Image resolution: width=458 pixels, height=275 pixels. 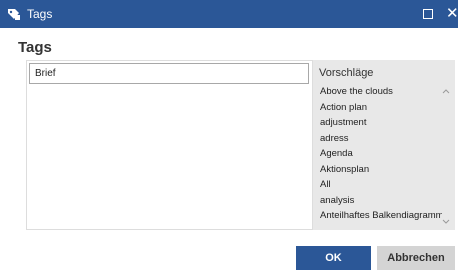 What do you see at coordinates (381, 201) in the screenshot?
I see `suggestion-item: analysis` at bounding box center [381, 201].